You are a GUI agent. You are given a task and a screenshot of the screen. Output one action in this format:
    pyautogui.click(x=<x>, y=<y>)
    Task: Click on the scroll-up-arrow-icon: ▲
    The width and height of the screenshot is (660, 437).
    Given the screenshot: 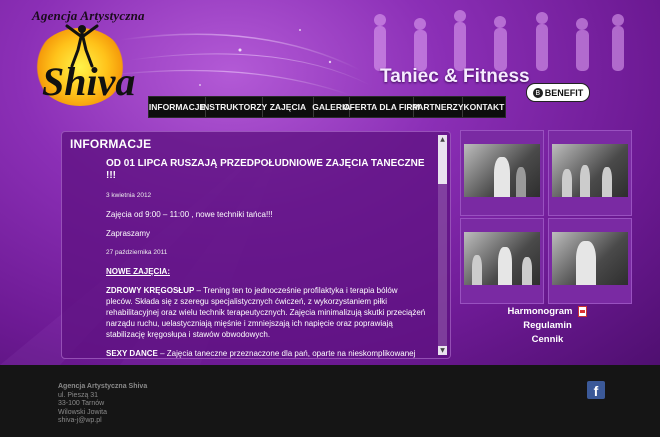 What is the action you would take?
    pyautogui.click(x=442, y=139)
    